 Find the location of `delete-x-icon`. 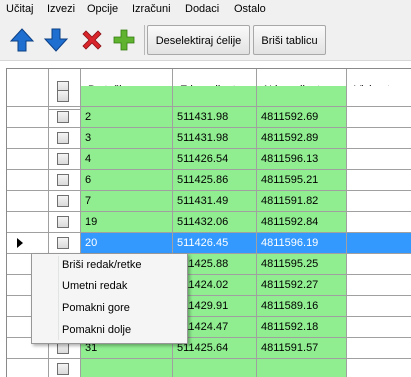

delete-x-icon is located at coordinates (92, 40).